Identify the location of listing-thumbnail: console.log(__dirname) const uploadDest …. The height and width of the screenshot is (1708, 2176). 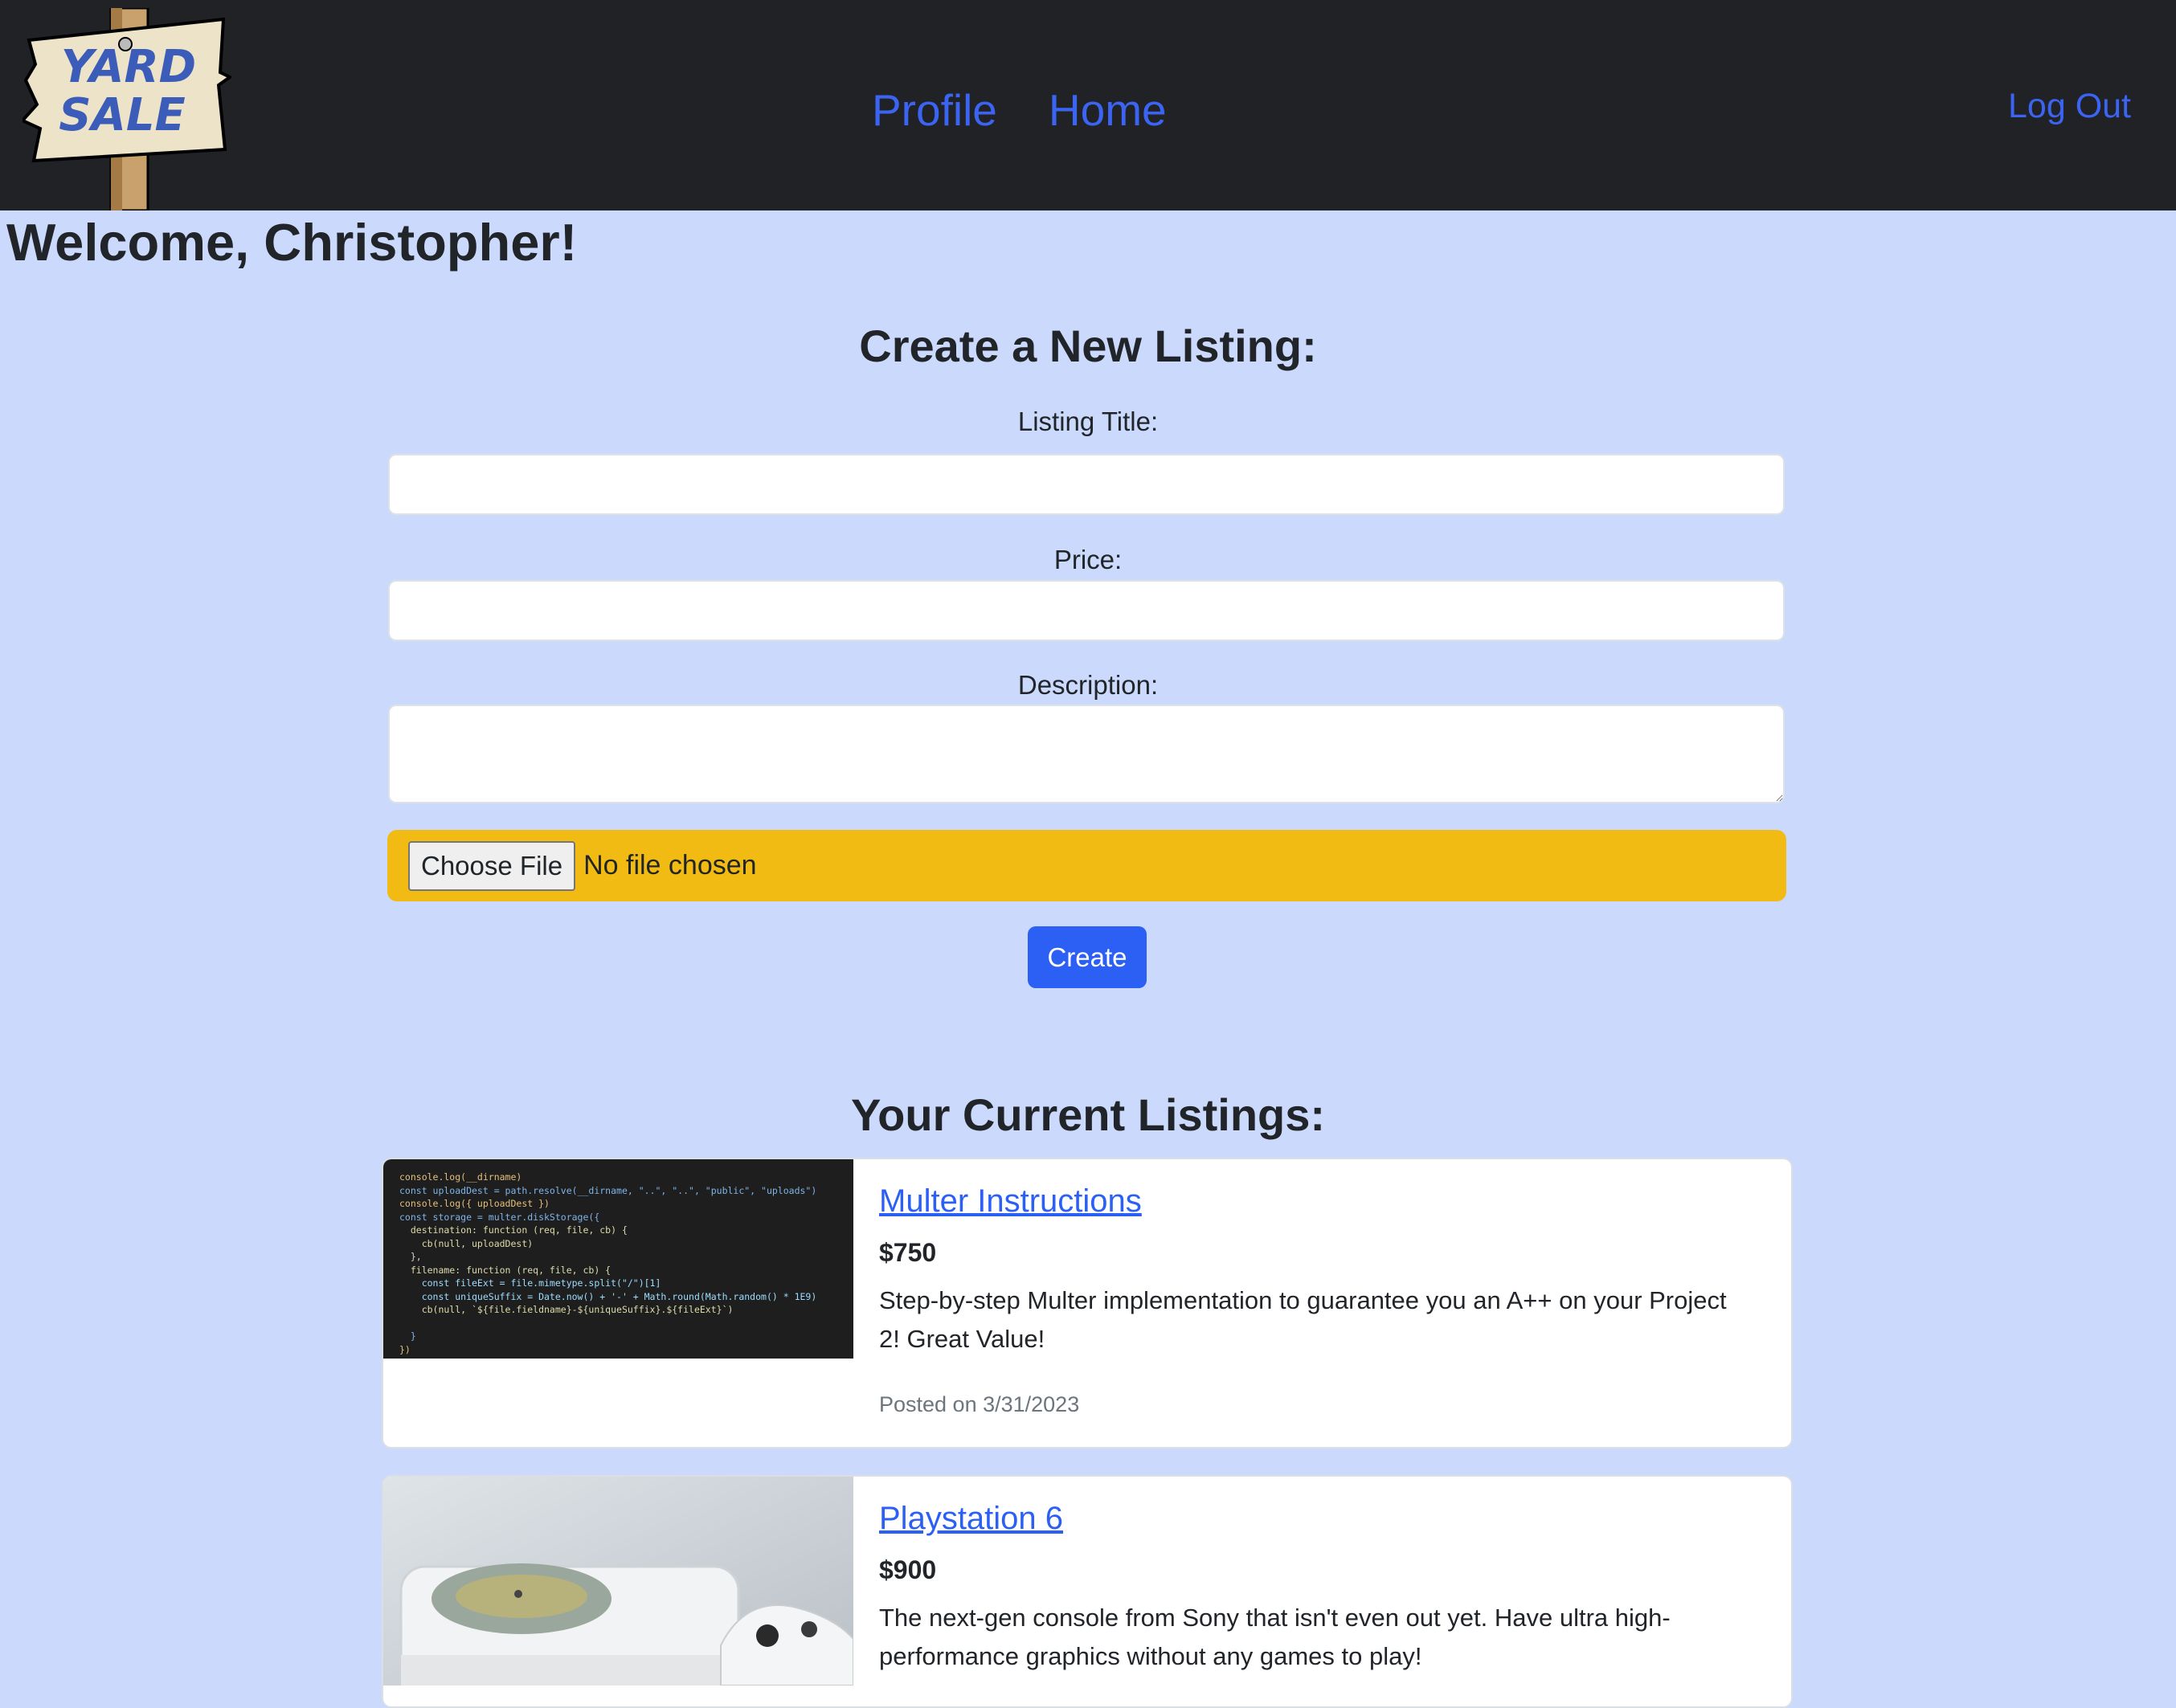
(618, 1259).